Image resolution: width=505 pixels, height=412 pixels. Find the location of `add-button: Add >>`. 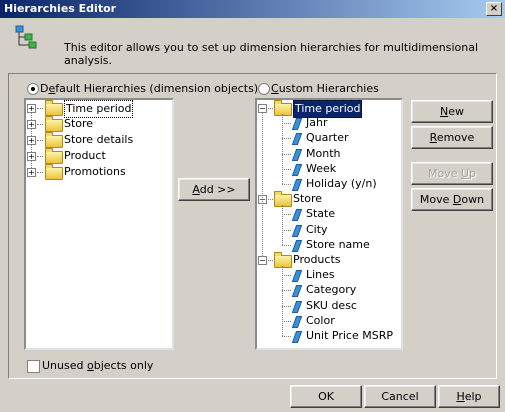

add-button: Add >> is located at coordinates (214, 189).